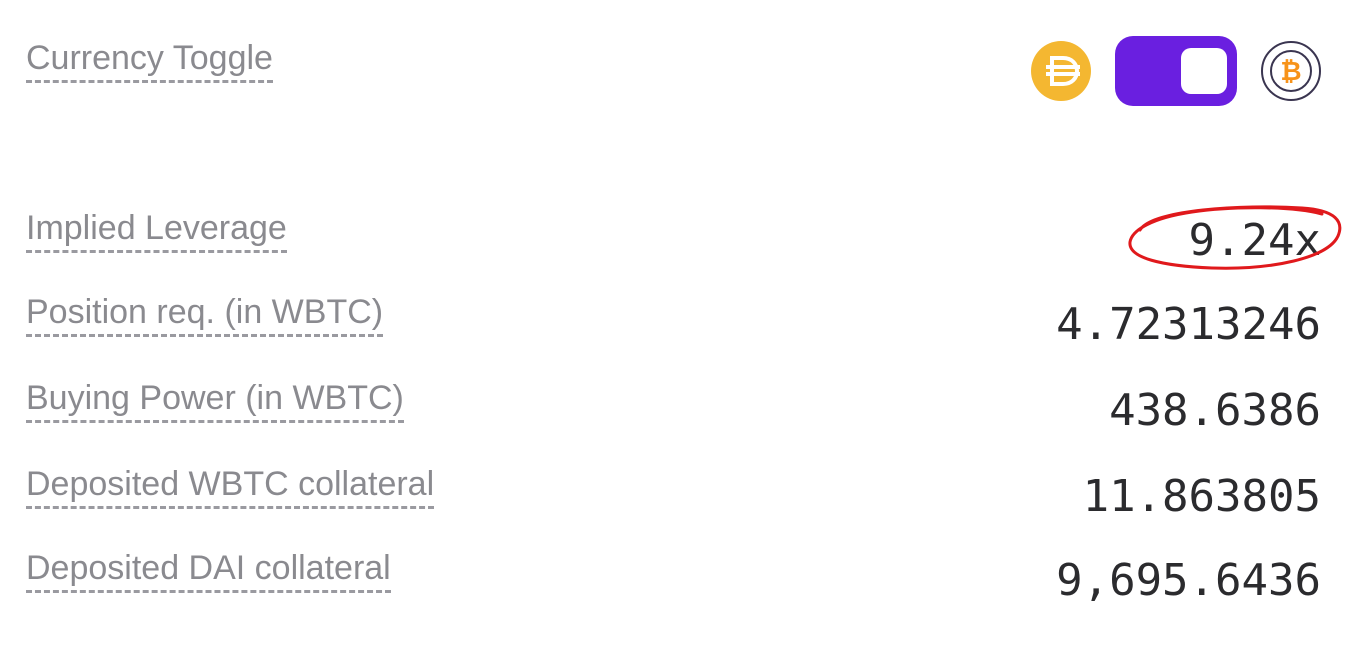  I want to click on deposited-wbtc-label: Deposited WBTC collateral, so click(230, 486).